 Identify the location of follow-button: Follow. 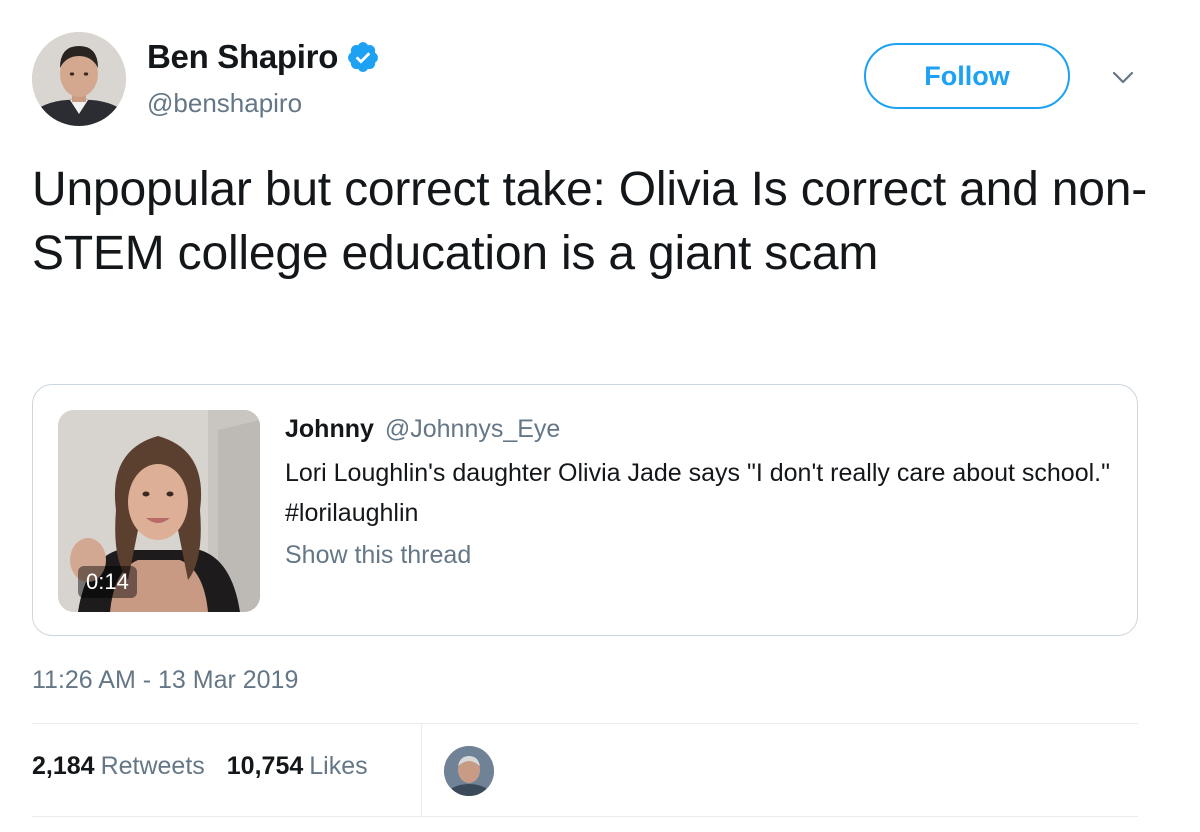
(967, 76).